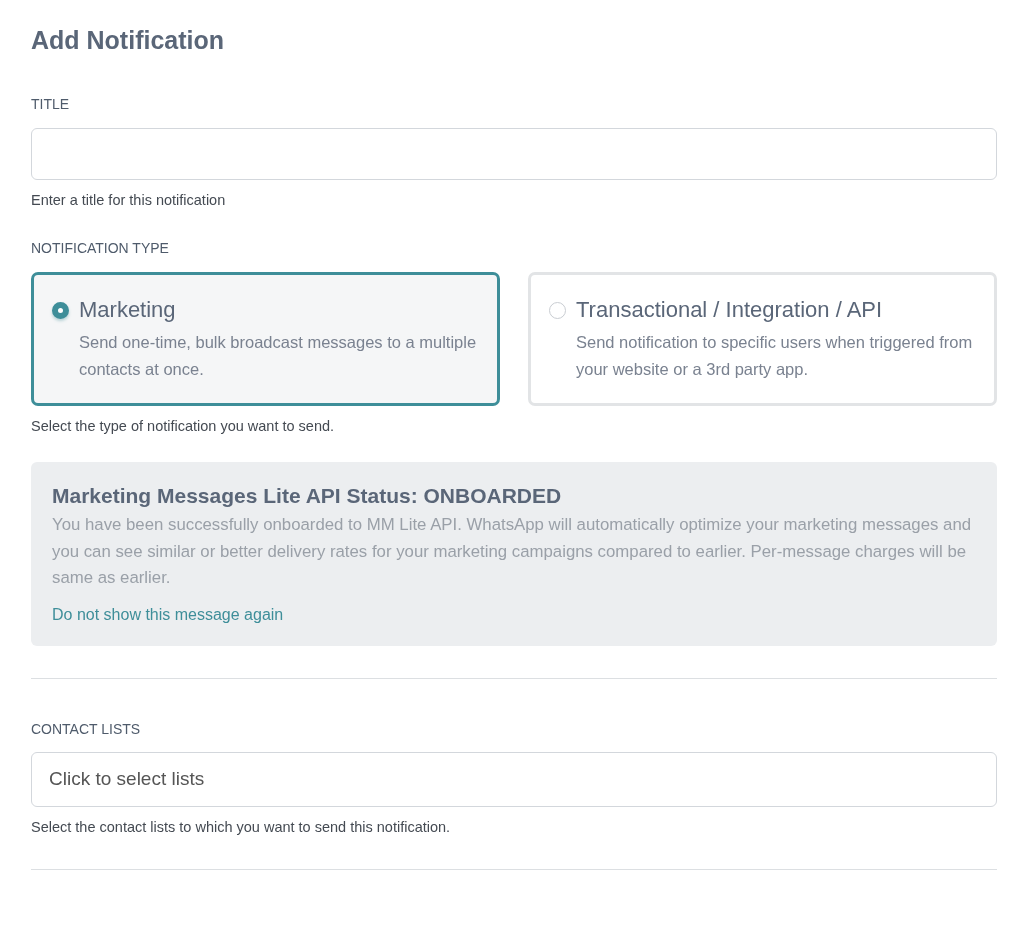  What do you see at coordinates (100, 248) in the screenshot?
I see `field-label: NOTIFICATION TYPE` at bounding box center [100, 248].